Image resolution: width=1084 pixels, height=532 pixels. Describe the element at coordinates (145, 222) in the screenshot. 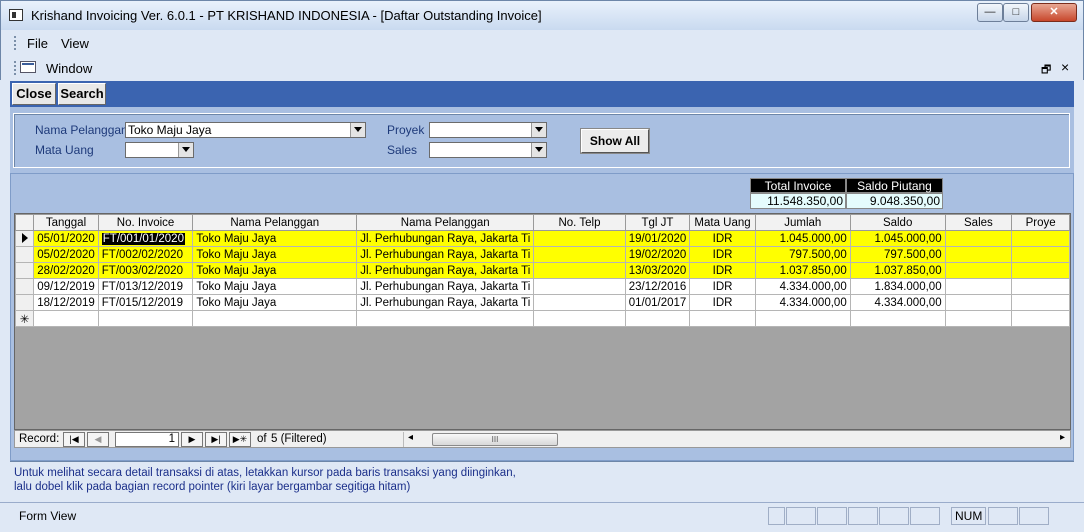

I see `col-no-invoice: No. Invoice` at that location.